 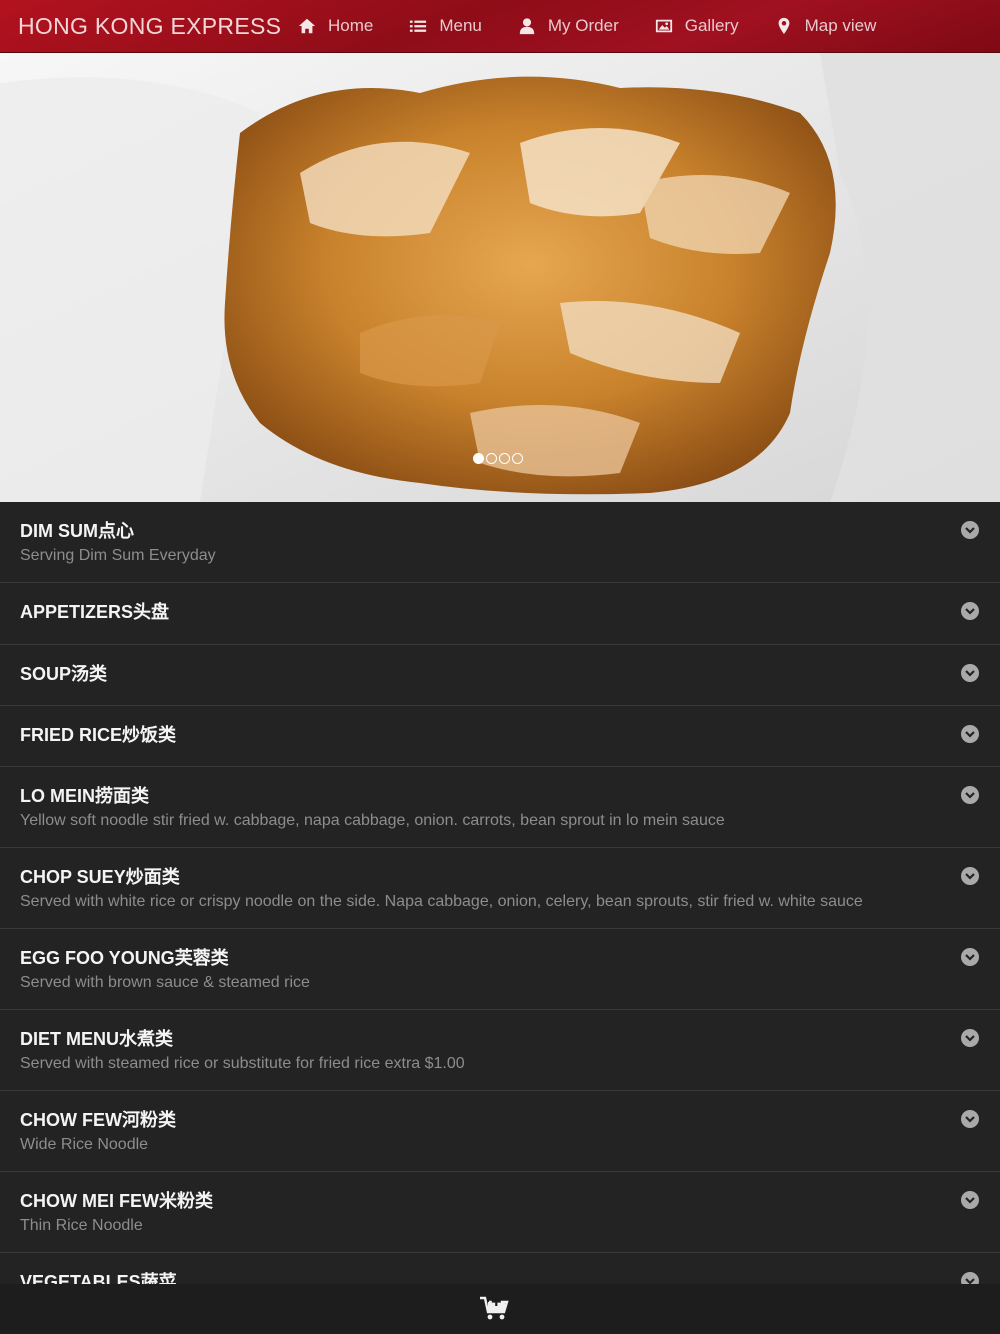 What do you see at coordinates (95, 612) in the screenshot?
I see `category-title: APPETIZERS头盘` at bounding box center [95, 612].